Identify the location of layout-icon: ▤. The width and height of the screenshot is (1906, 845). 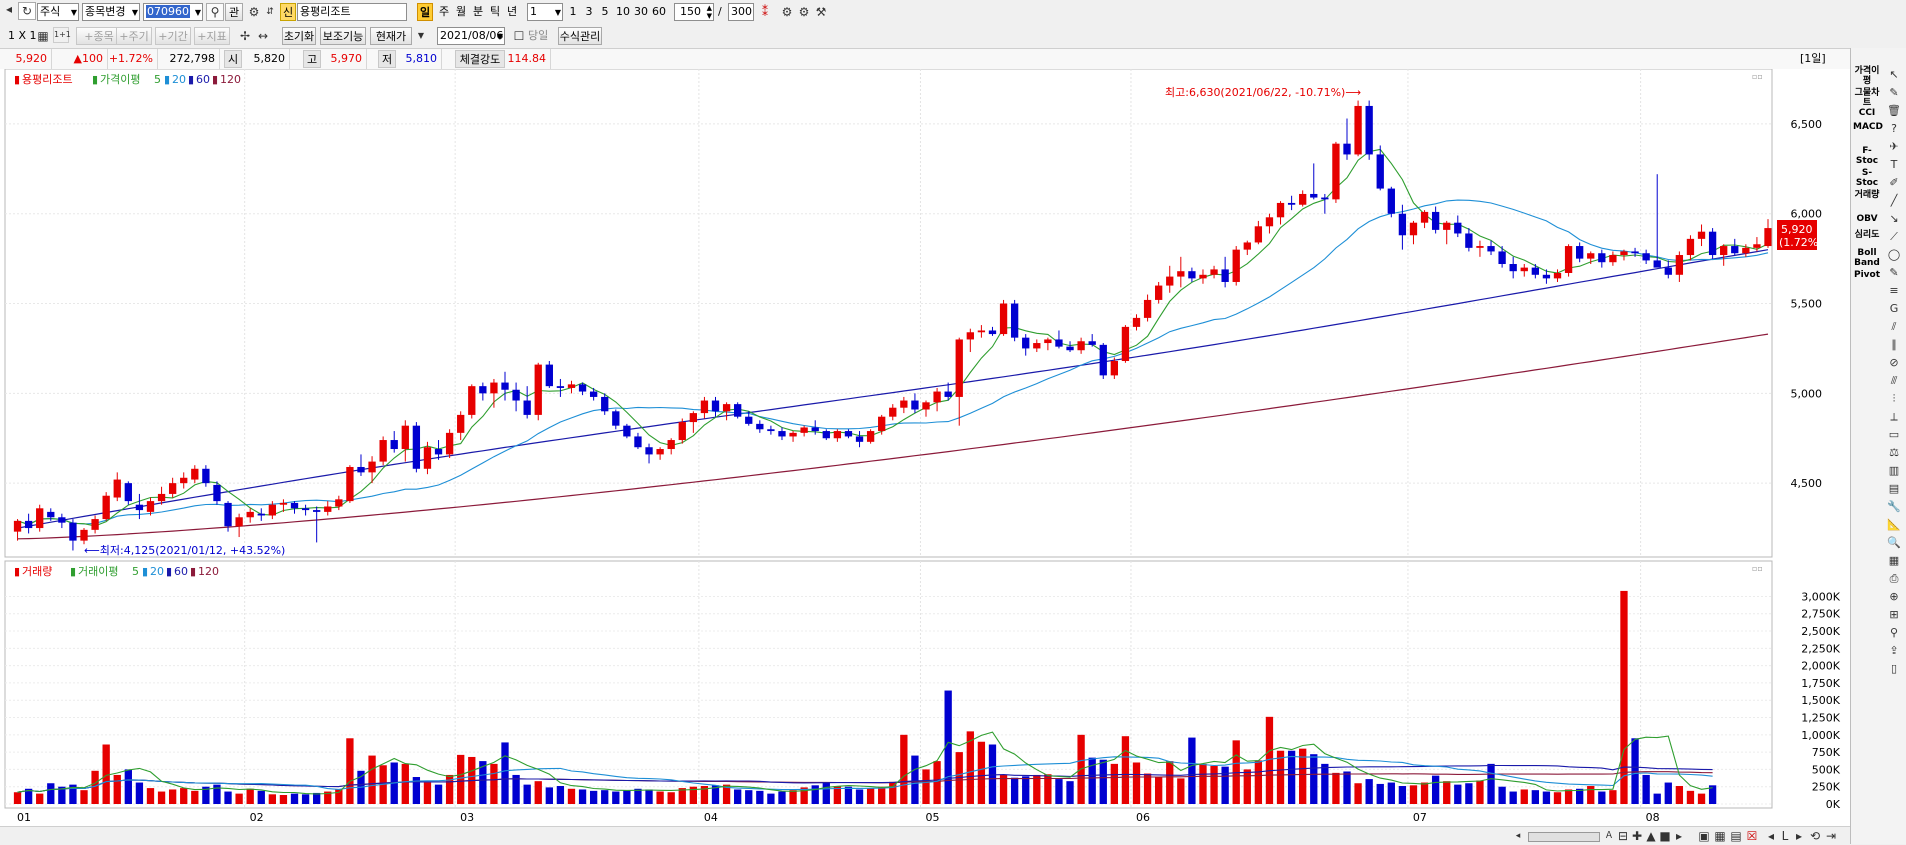
(1736, 836).